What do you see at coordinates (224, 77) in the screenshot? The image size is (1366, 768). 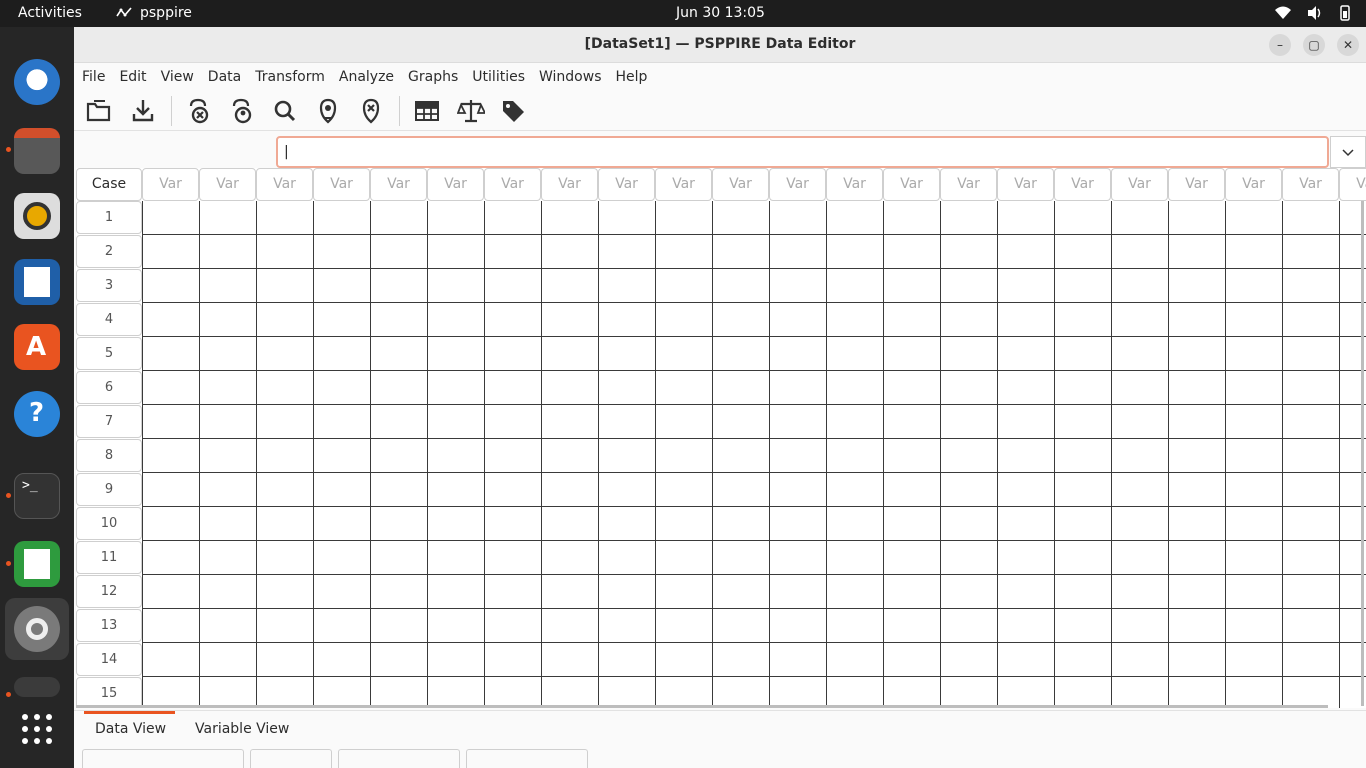 I see `menu-data: Data` at bounding box center [224, 77].